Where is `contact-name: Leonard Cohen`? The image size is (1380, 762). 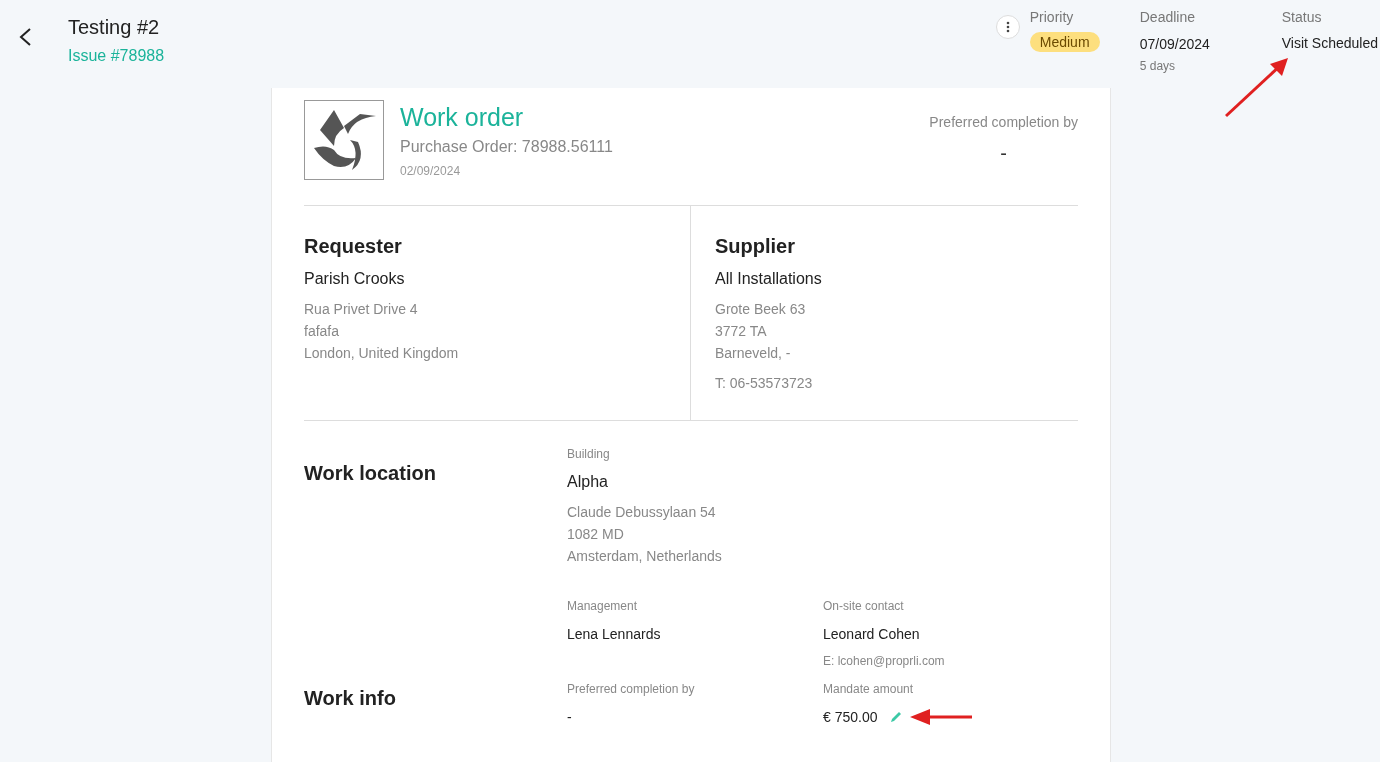 contact-name: Leonard Cohen is located at coordinates (871, 634).